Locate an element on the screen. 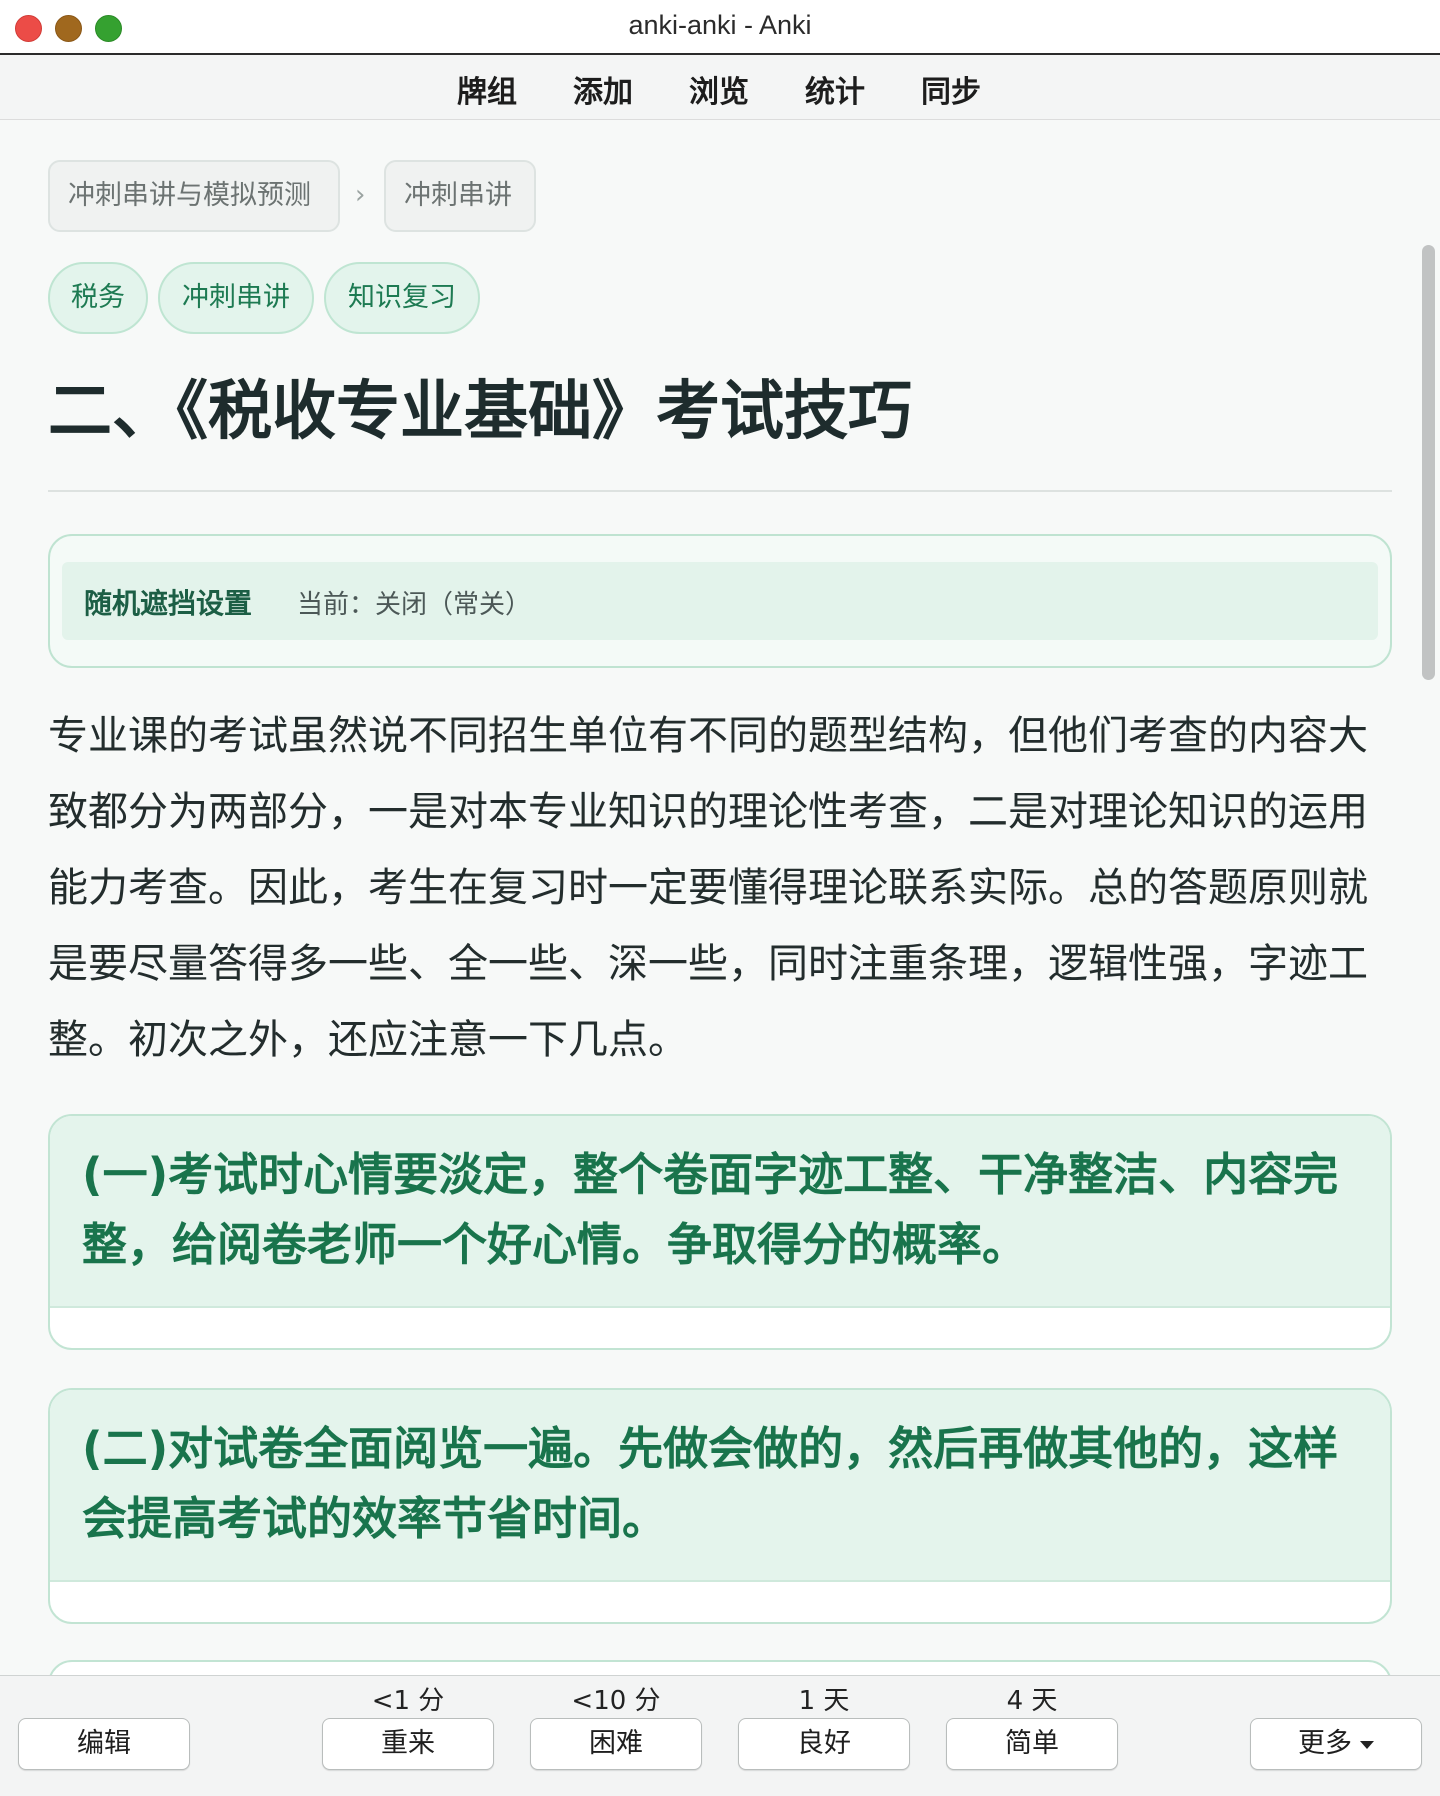 This screenshot has width=1440, height=1796. toolbar-decks: 牌组 is located at coordinates (487, 89).